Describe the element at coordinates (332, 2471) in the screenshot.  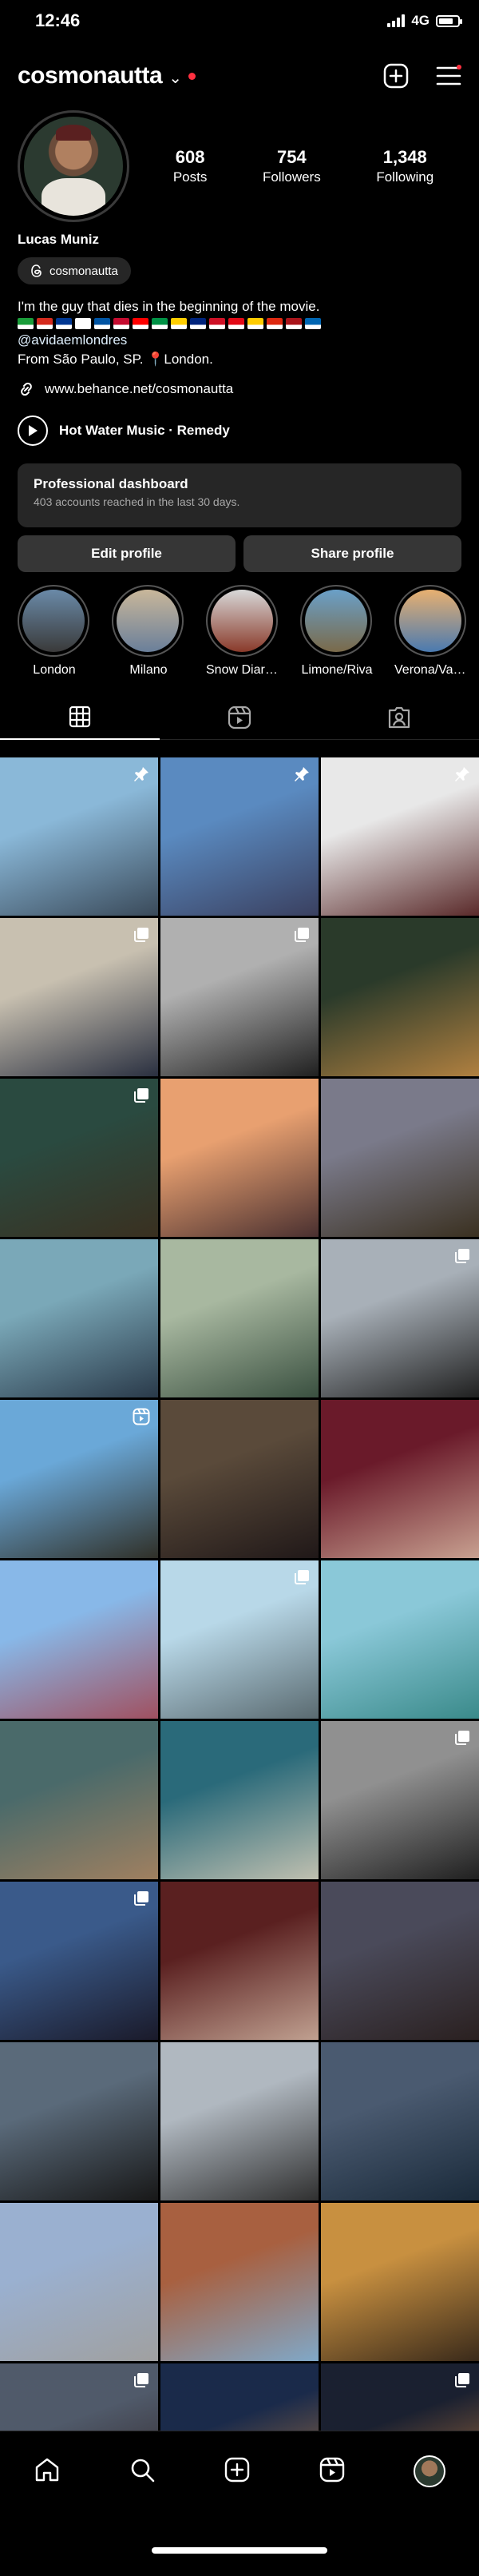
I see `reels-nav-icon` at that location.